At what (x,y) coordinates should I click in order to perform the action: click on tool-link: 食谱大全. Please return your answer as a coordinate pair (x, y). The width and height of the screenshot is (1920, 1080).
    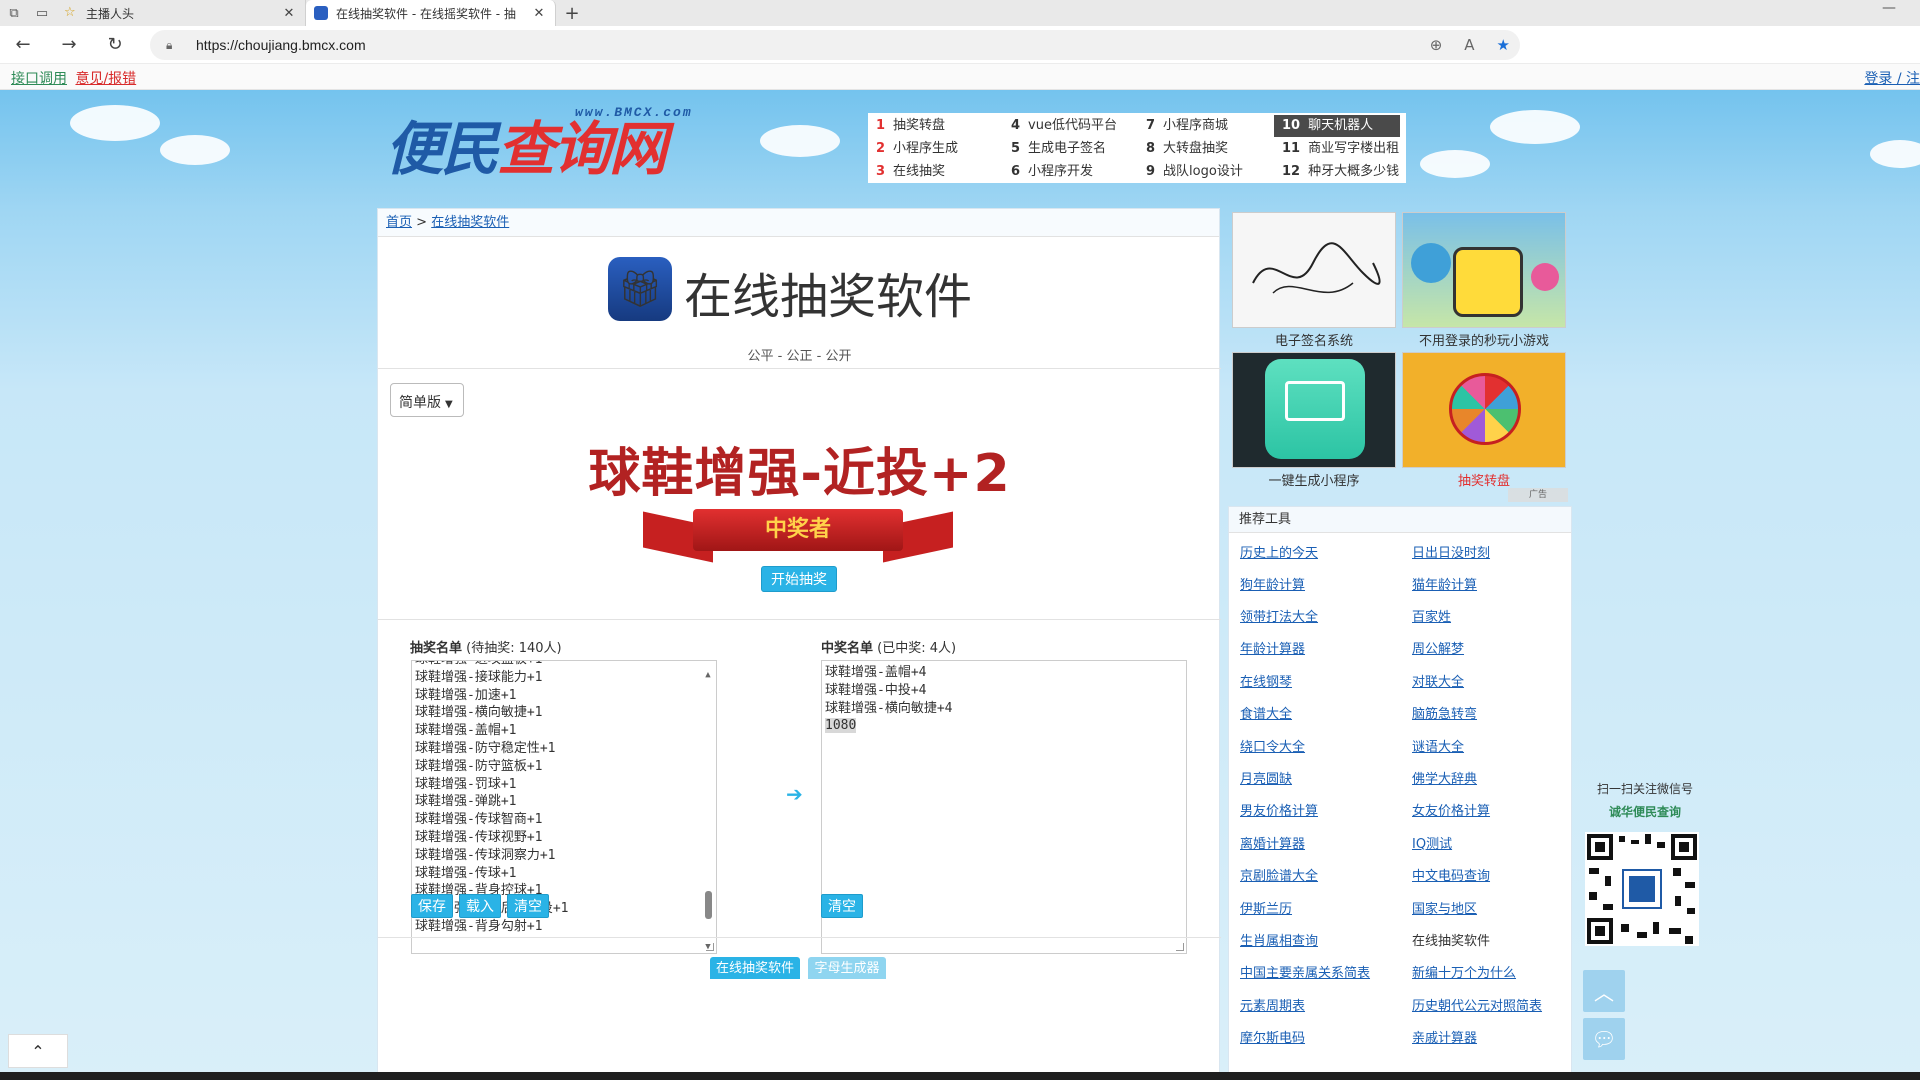
    Looking at the image, I should click on (1266, 712).